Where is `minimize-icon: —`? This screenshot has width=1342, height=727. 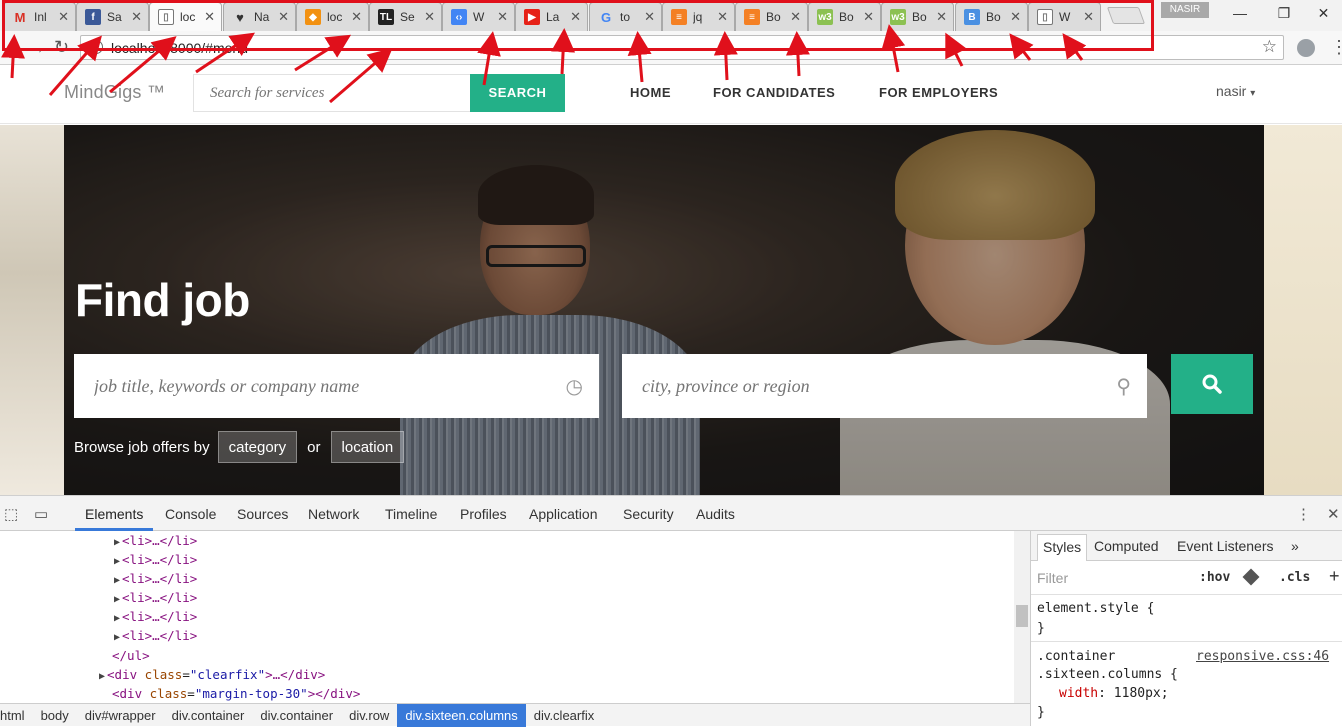
minimize-icon: — is located at coordinates (1240, 13).